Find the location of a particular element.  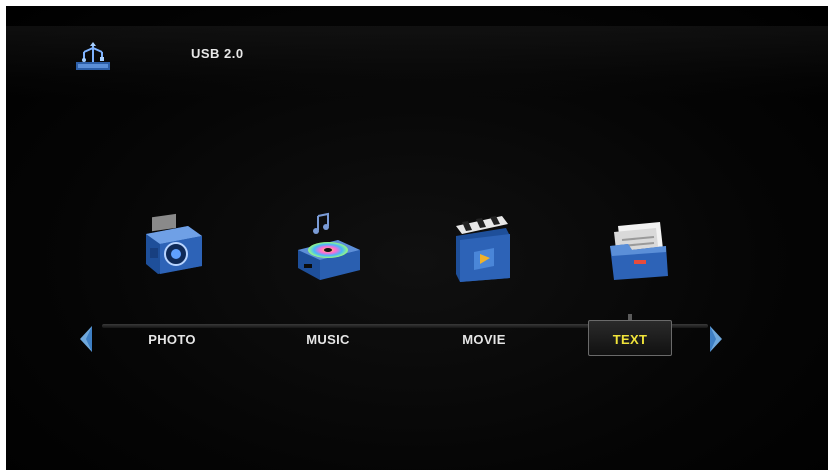

text-folder-icon is located at coordinates (640, 246).